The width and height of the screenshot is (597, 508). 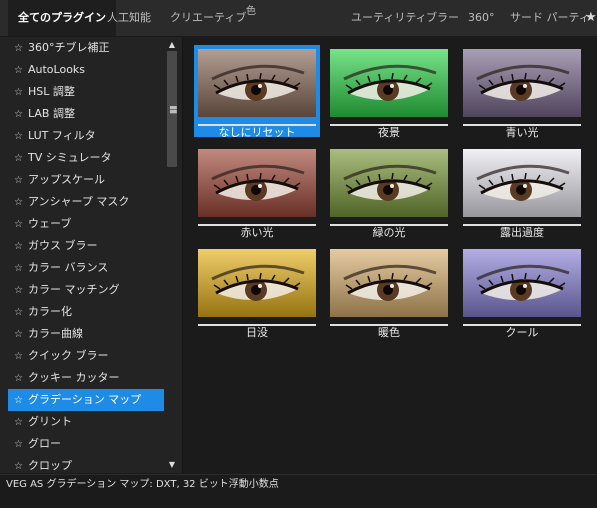 I want to click on tab-ai: 人工知能, so click(x=129, y=18).